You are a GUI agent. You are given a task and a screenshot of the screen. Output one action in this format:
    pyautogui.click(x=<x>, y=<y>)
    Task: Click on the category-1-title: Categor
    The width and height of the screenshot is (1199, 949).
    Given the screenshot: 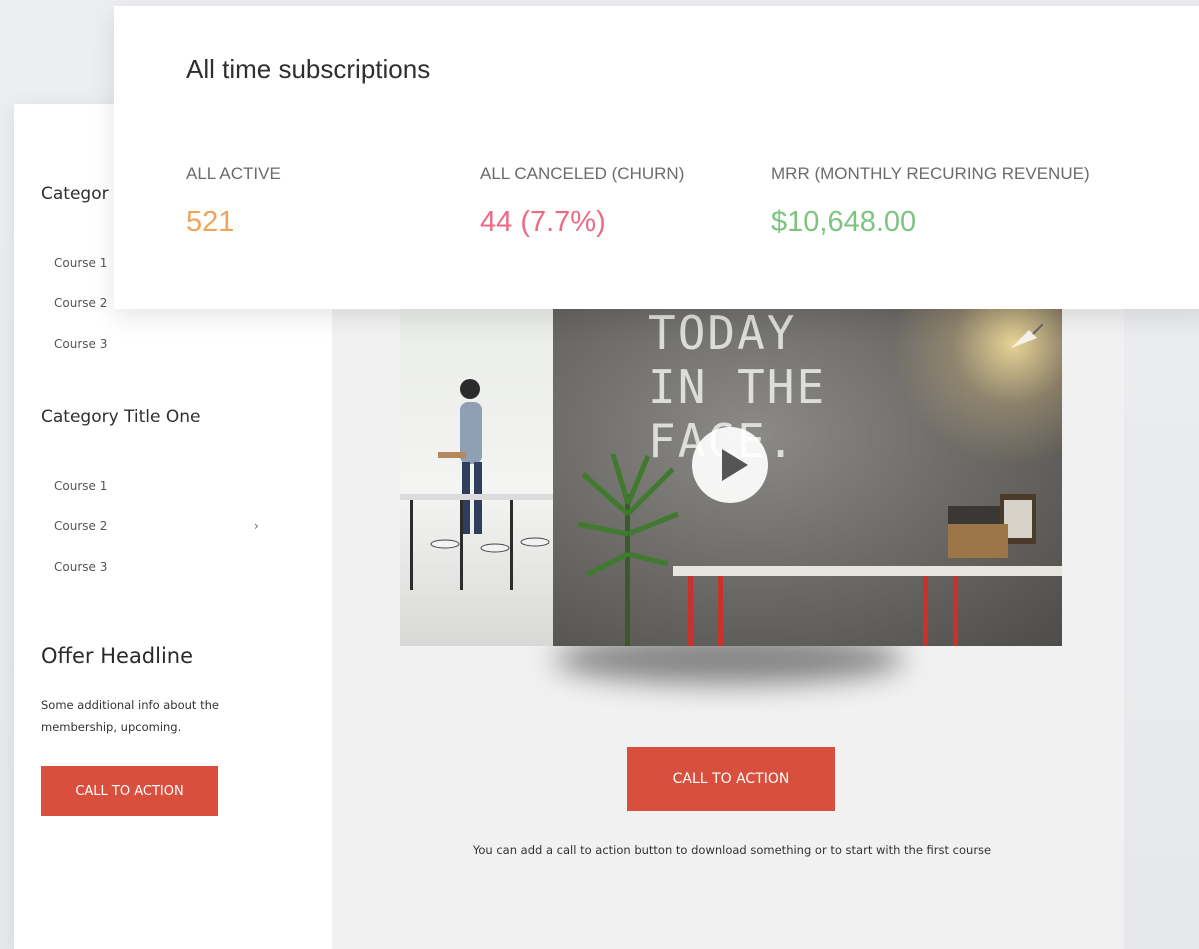 What is the action you would take?
    pyautogui.click(x=75, y=194)
    